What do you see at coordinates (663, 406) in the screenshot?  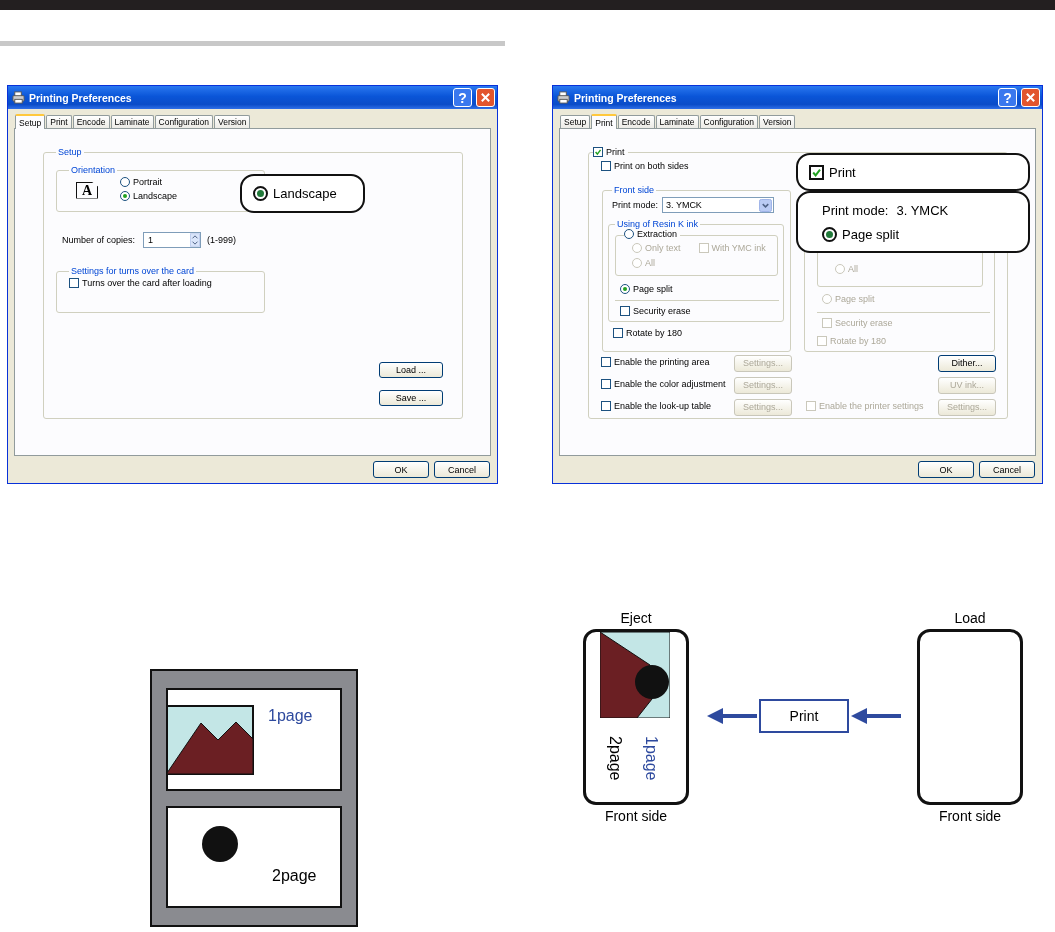 I see `option-label: Enable the look-up table` at bounding box center [663, 406].